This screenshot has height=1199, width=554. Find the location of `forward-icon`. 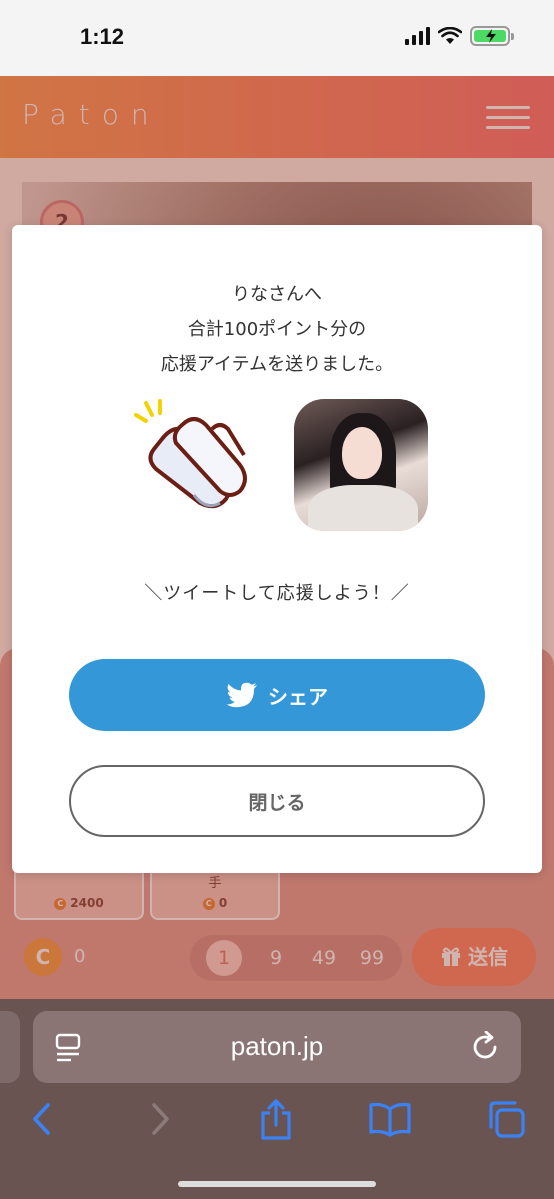

forward-icon is located at coordinates (160, 1119).